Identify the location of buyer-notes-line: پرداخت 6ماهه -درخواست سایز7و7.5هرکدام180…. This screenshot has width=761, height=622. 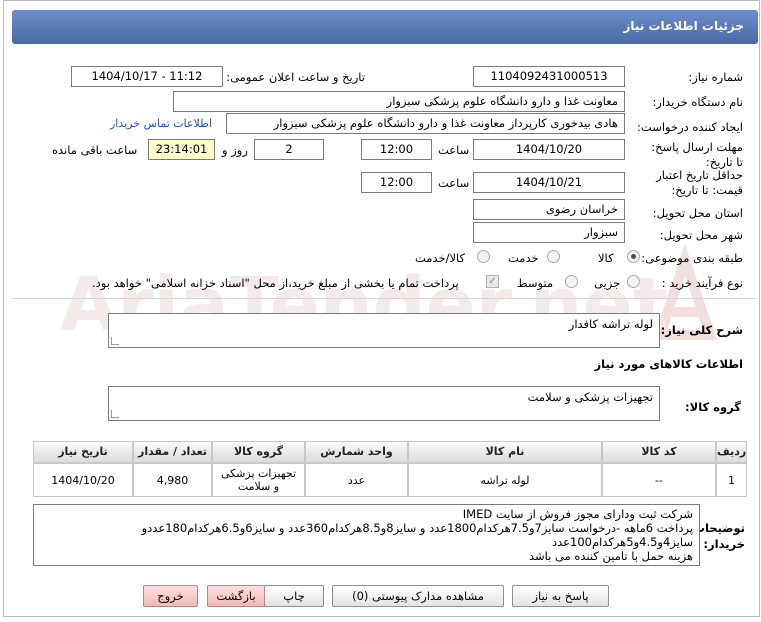
(417, 528).